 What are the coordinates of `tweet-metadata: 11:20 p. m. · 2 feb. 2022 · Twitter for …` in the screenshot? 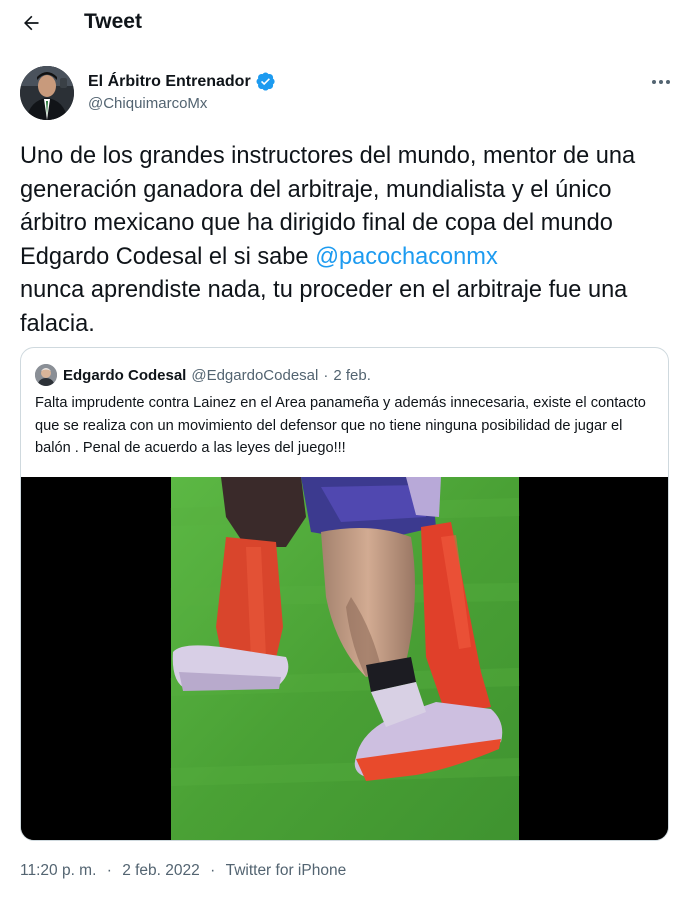 It's located at (183, 871).